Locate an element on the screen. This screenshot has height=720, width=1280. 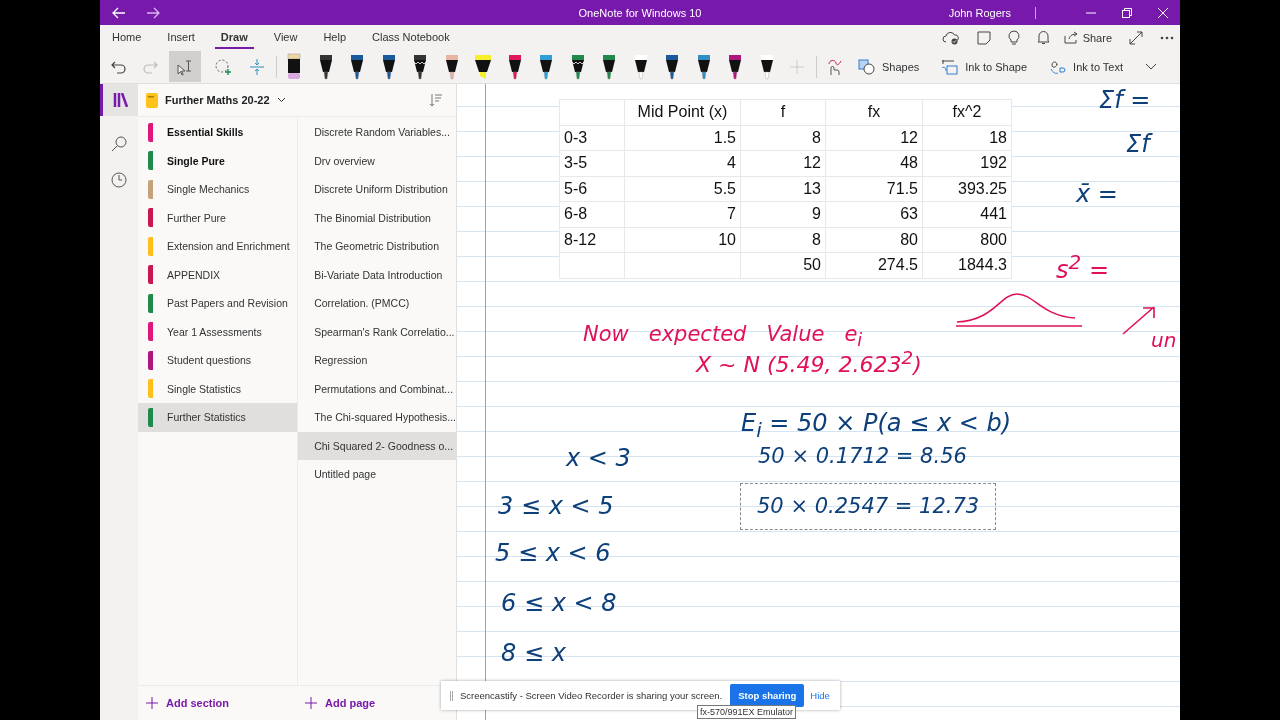
handwritten-note: s$^{2}$ = is located at coordinates (1082, 267).